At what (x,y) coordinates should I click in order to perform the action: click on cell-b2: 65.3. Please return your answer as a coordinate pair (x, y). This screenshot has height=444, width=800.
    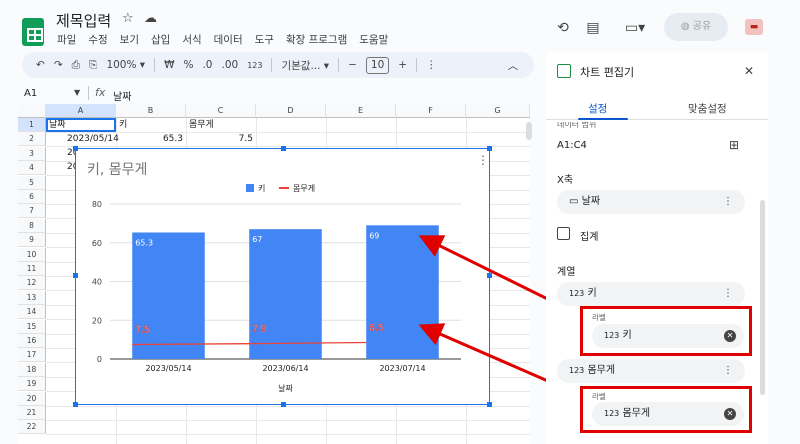
    Looking at the image, I should click on (149, 139).